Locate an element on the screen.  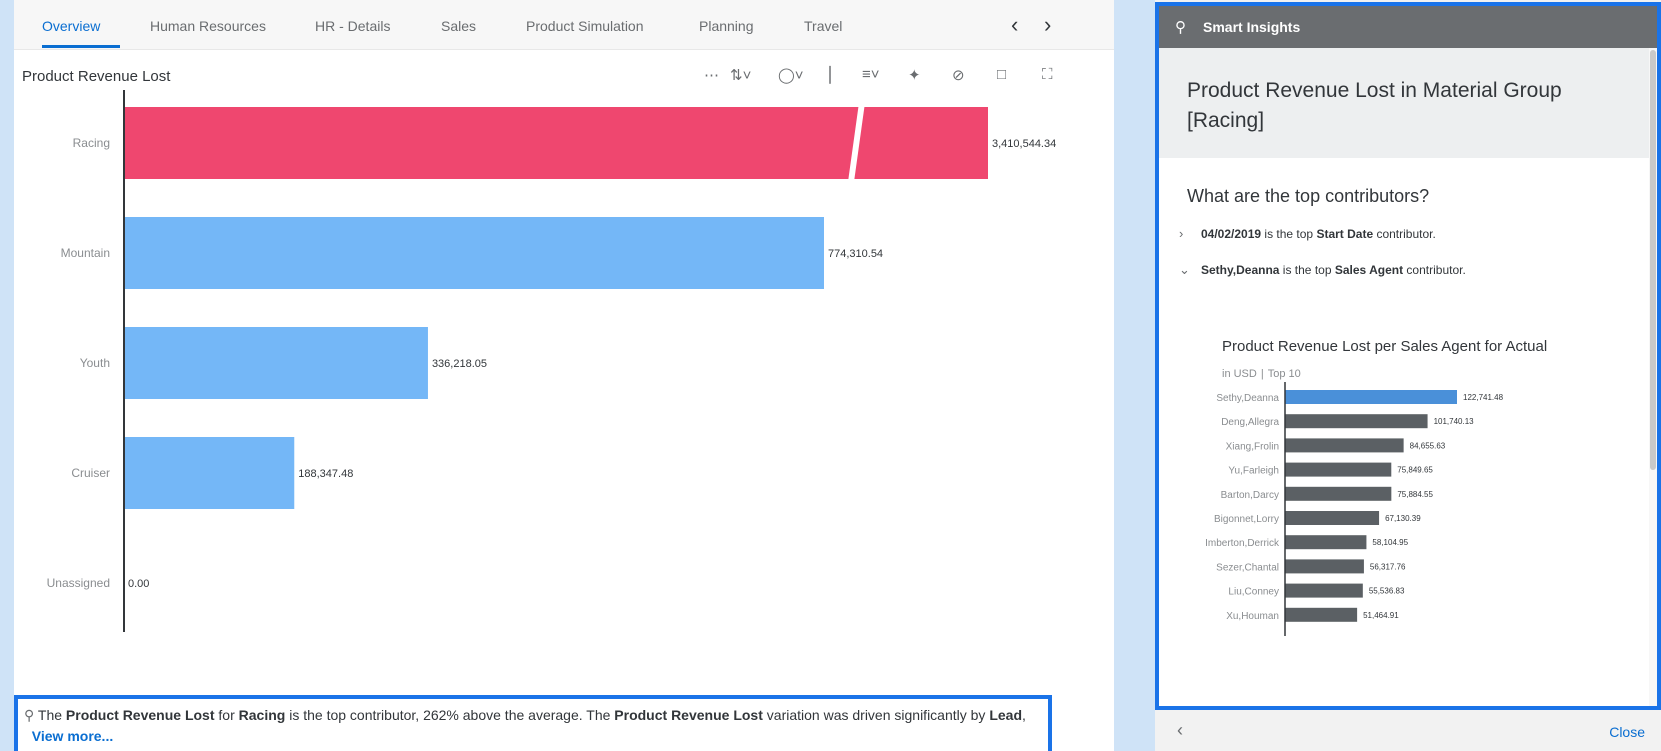
agent-data-label: 122,741.48 is located at coordinates (1483, 397).